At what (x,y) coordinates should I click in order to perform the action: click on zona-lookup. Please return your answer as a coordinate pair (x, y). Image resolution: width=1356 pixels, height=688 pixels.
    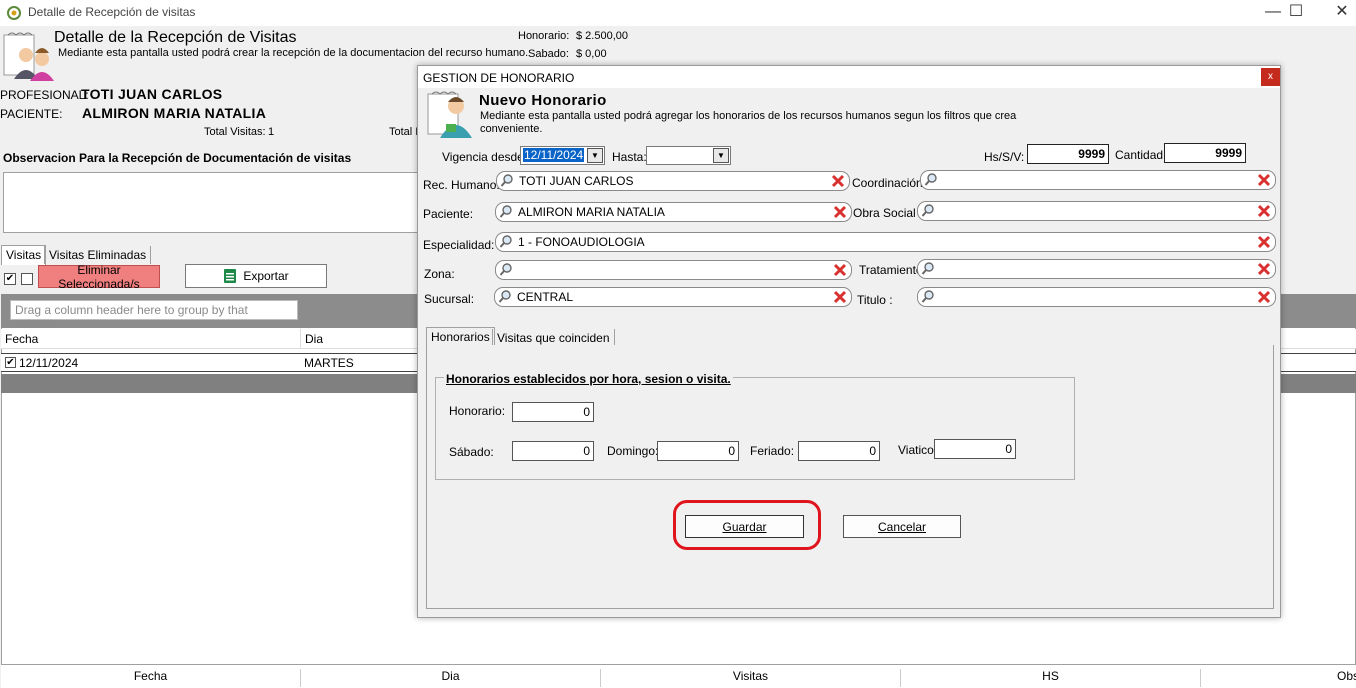
    Looking at the image, I should click on (673, 270).